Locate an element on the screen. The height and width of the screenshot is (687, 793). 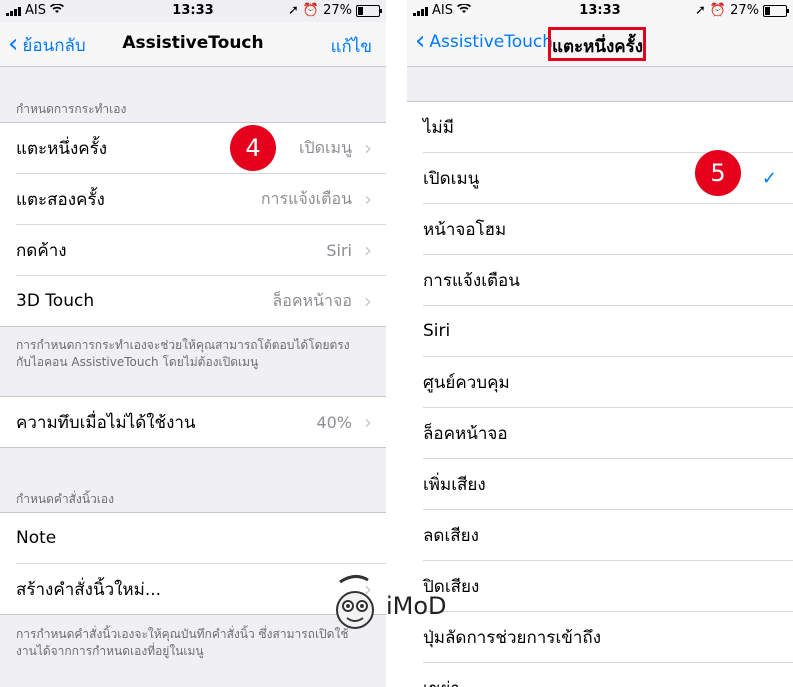
row-value: การแจ้งเตือน is located at coordinates (306, 198).